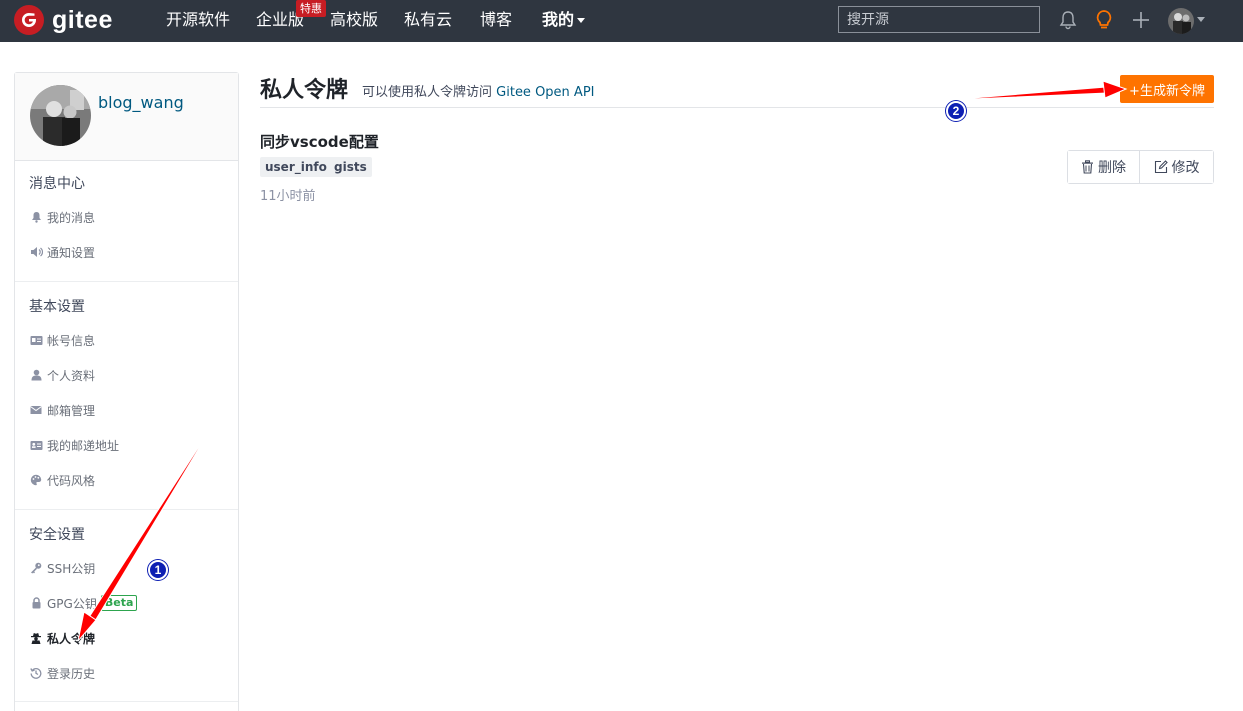 This screenshot has height=711, width=1243. I want to click on group-title-security-settings: 安全设置, so click(57, 535).